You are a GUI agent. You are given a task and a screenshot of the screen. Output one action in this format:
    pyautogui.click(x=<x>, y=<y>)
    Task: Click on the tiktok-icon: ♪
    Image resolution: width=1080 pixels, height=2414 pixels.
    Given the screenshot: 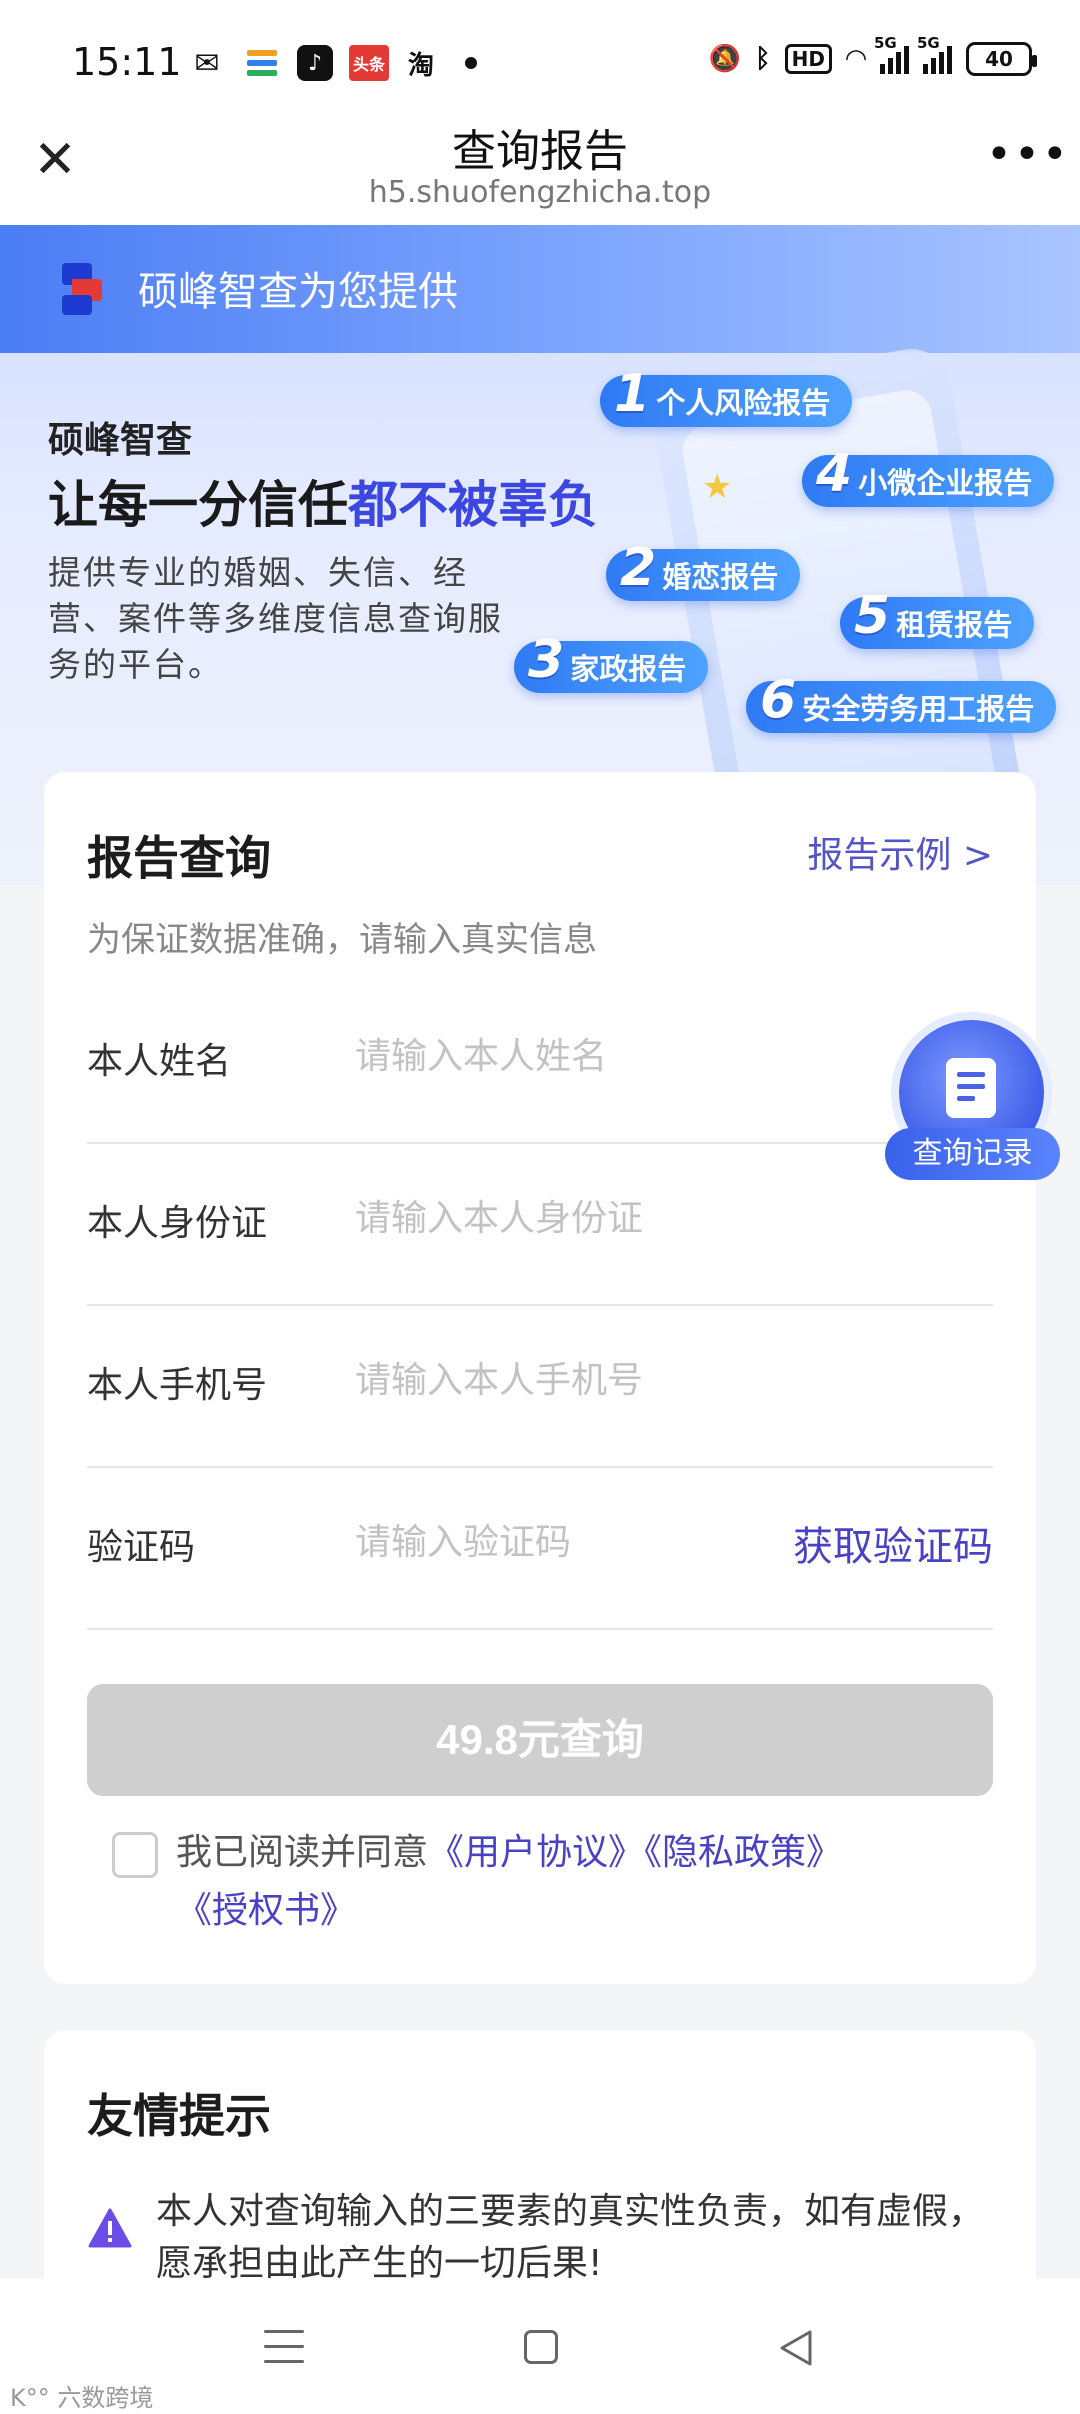 What is the action you would take?
    pyautogui.click(x=315, y=63)
    